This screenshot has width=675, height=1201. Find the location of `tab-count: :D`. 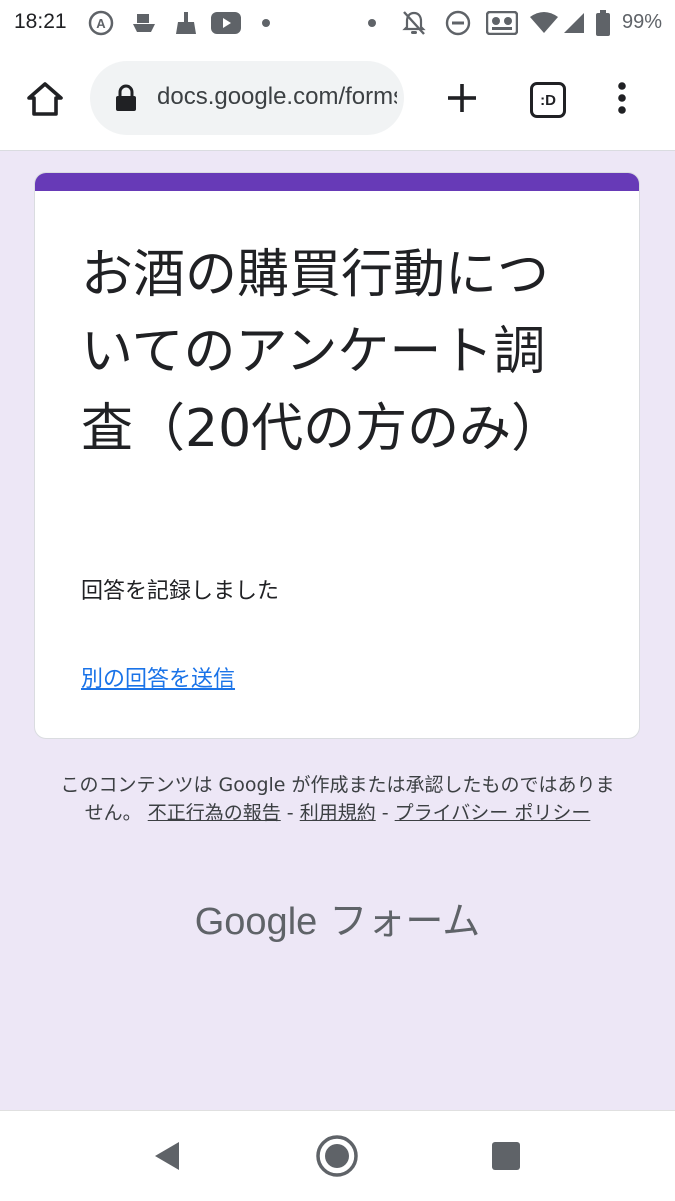

tab-count: :D is located at coordinates (548, 100).